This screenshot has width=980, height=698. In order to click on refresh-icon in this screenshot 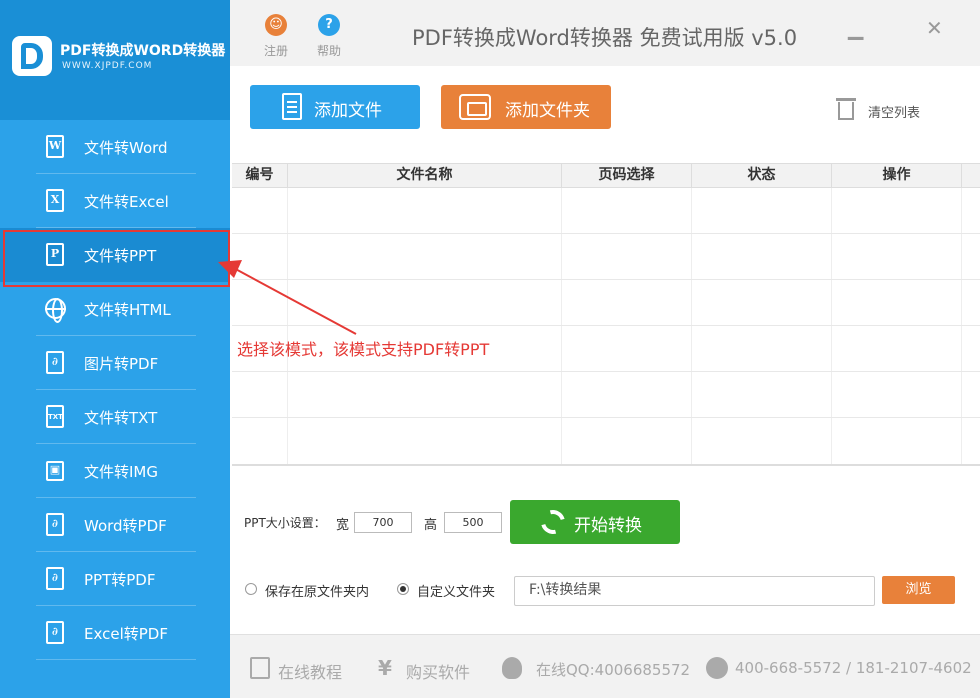, I will do `click(553, 522)`.